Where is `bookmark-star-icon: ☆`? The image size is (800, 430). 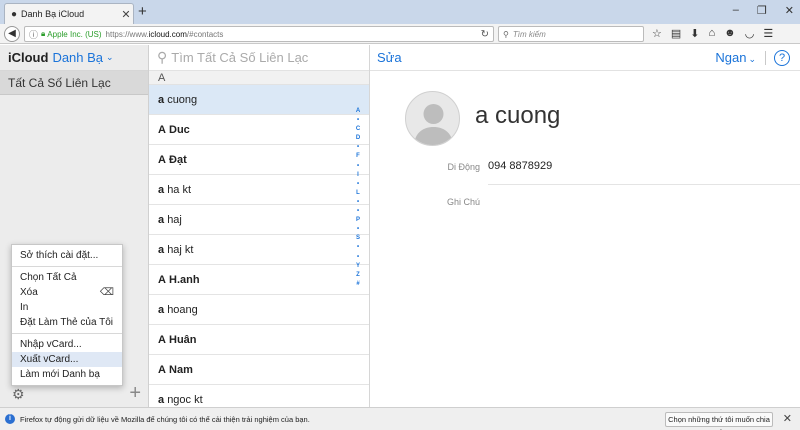
bookmark-star-icon: ☆ is located at coordinates (657, 33).